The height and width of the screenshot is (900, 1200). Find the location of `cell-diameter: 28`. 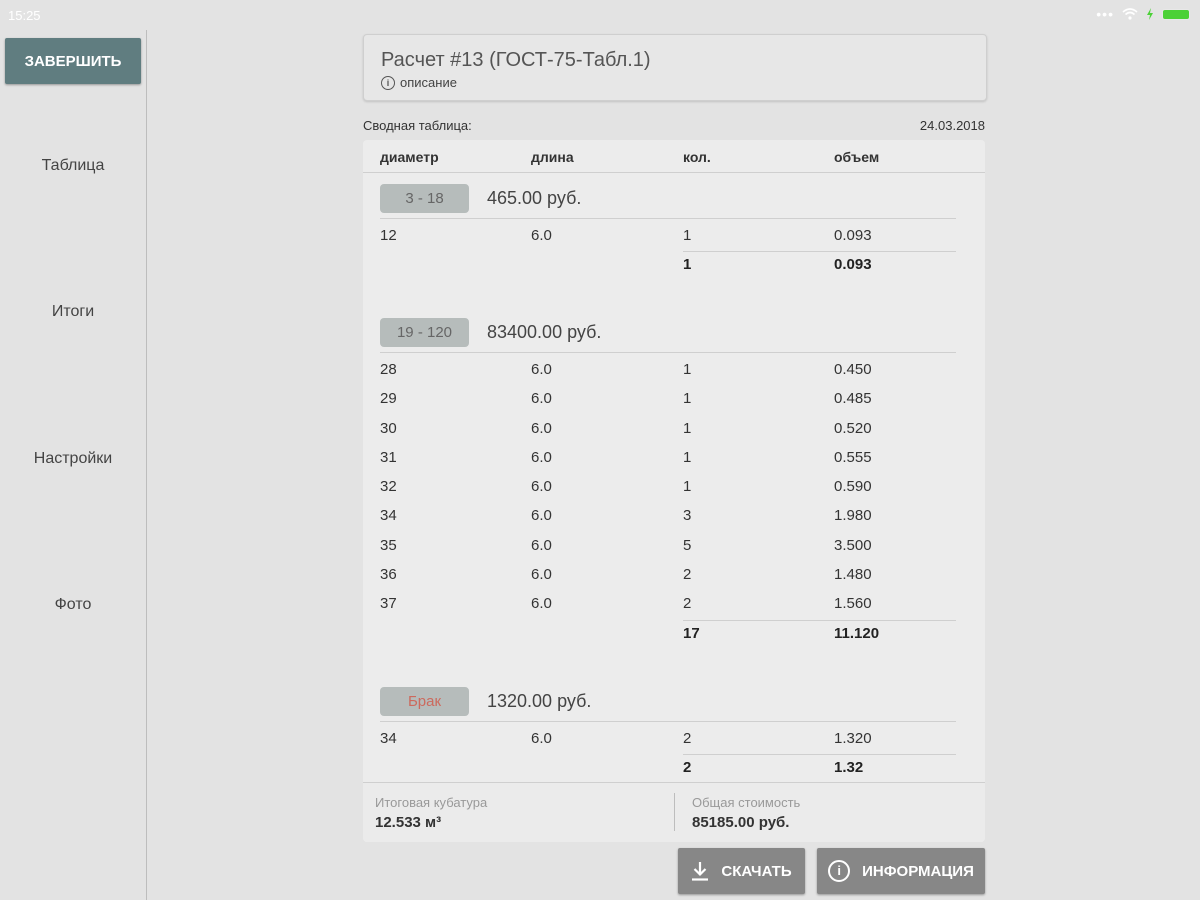

cell-diameter: 28 is located at coordinates (388, 369).